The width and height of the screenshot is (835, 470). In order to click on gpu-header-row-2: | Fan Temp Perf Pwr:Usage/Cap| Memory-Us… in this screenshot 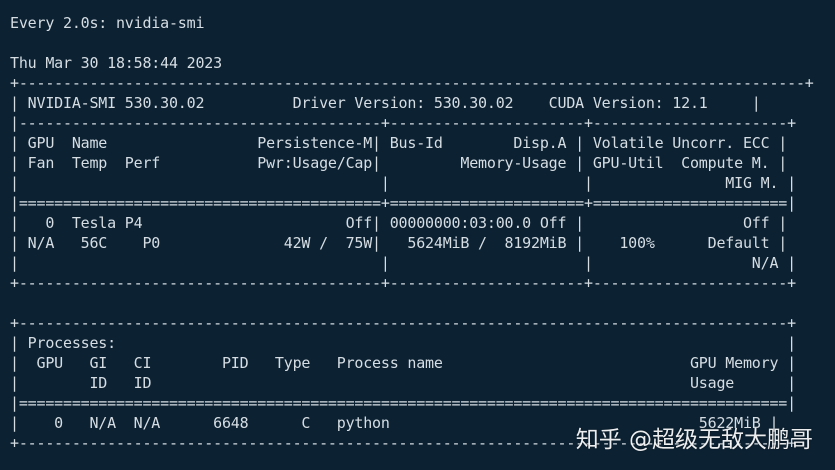, I will do `click(399, 163)`.